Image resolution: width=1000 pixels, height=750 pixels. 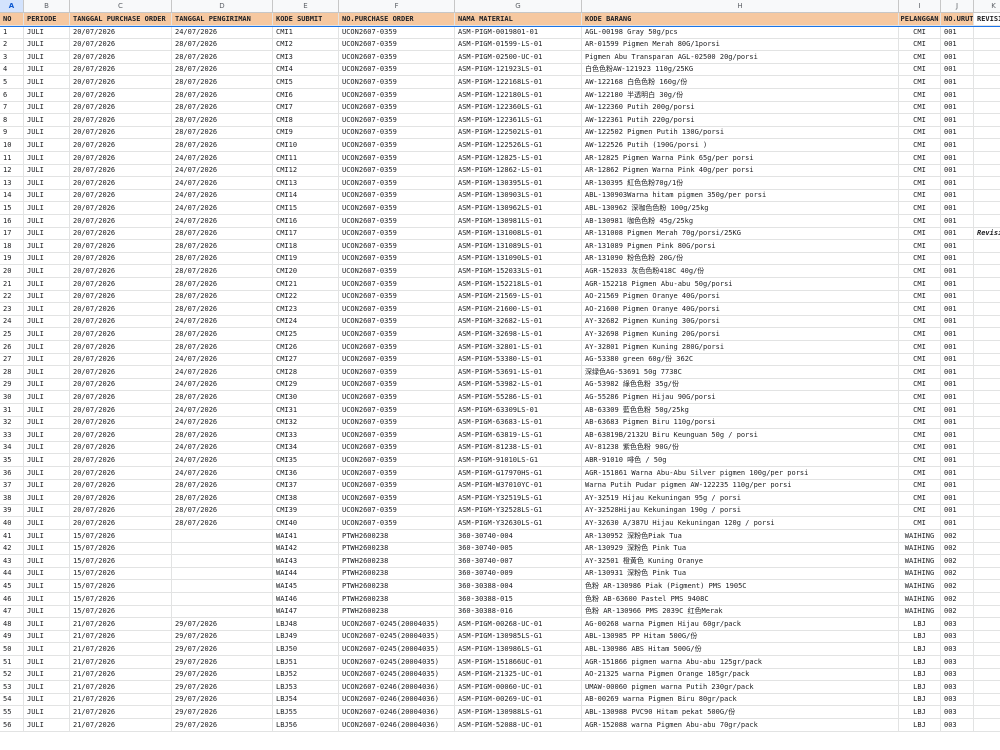 I want to click on cell-kode-barang: AW-122526 Putih (190G/porsi ), so click(x=740, y=145).